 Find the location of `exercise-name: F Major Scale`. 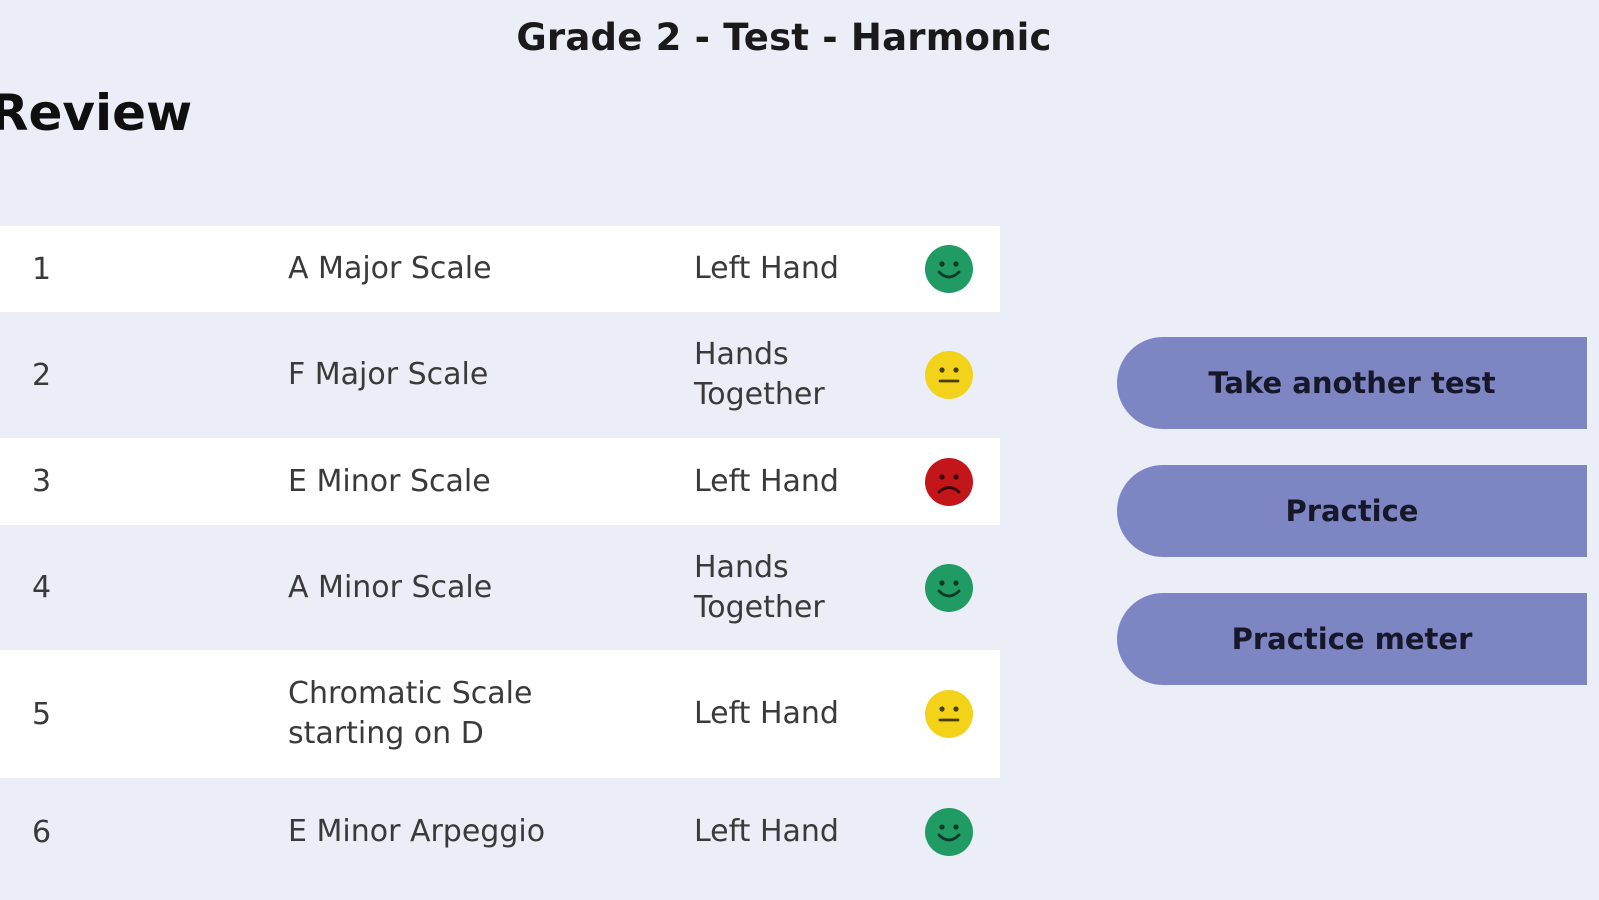

exercise-name: F Major Scale is located at coordinates (468, 375).